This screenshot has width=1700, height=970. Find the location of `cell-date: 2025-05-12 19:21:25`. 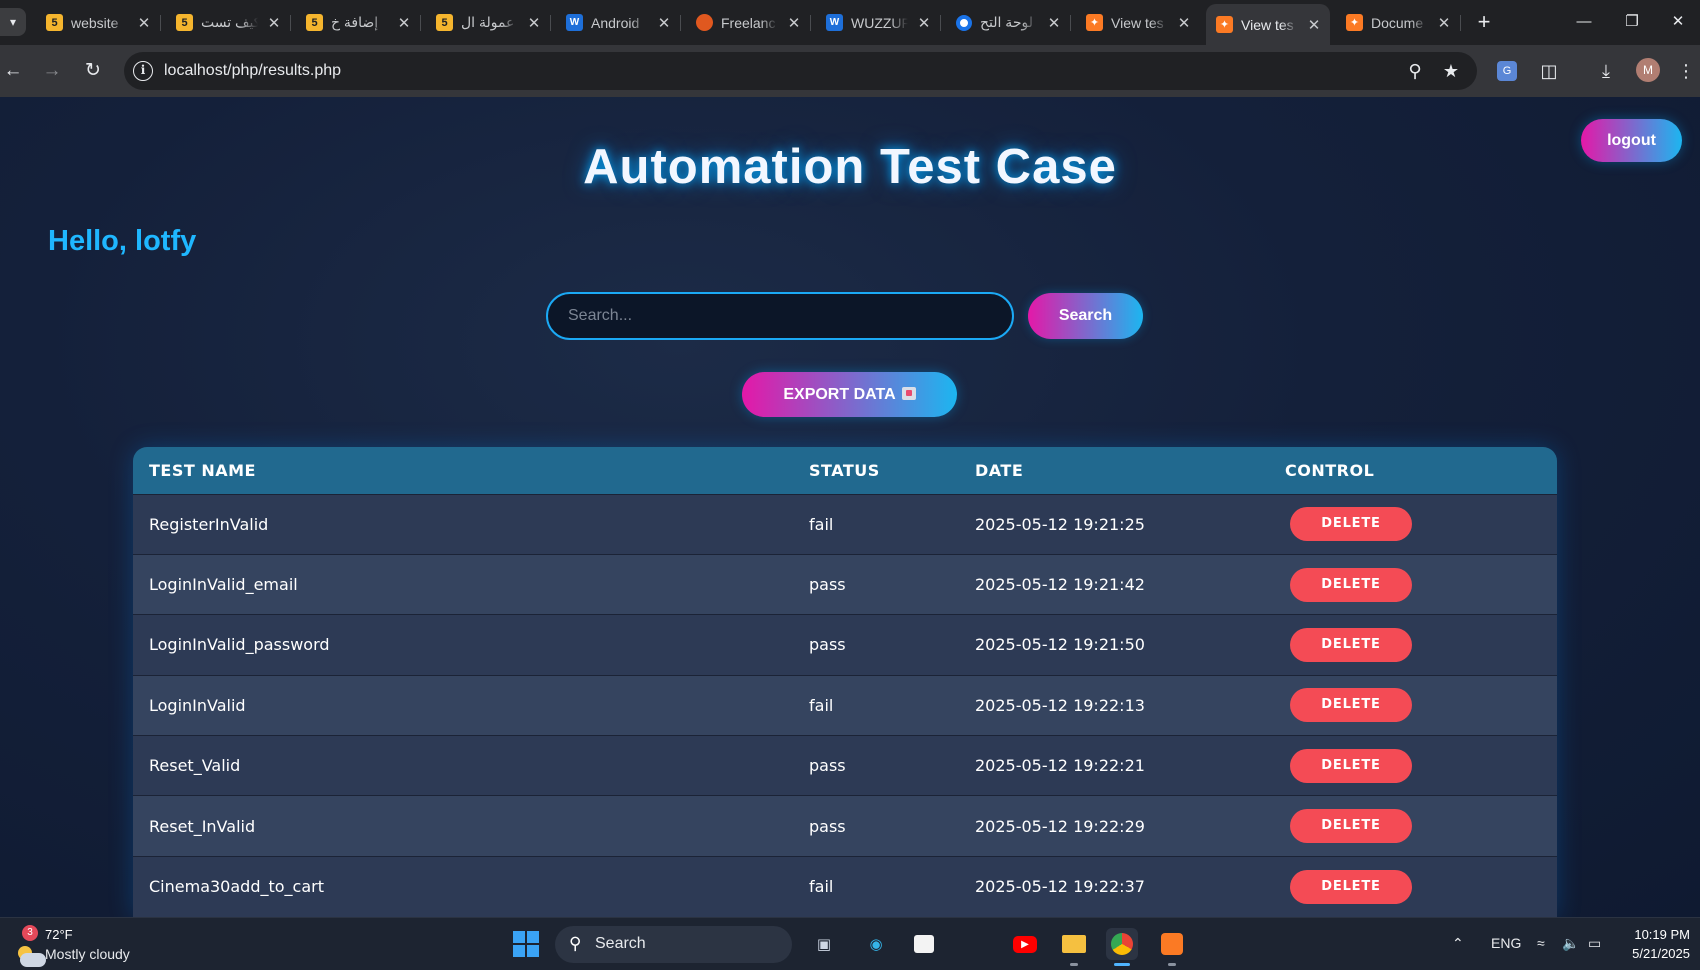

cell-date: 2025-05-12 19:21:25 is located at coordinates (1114, 524).